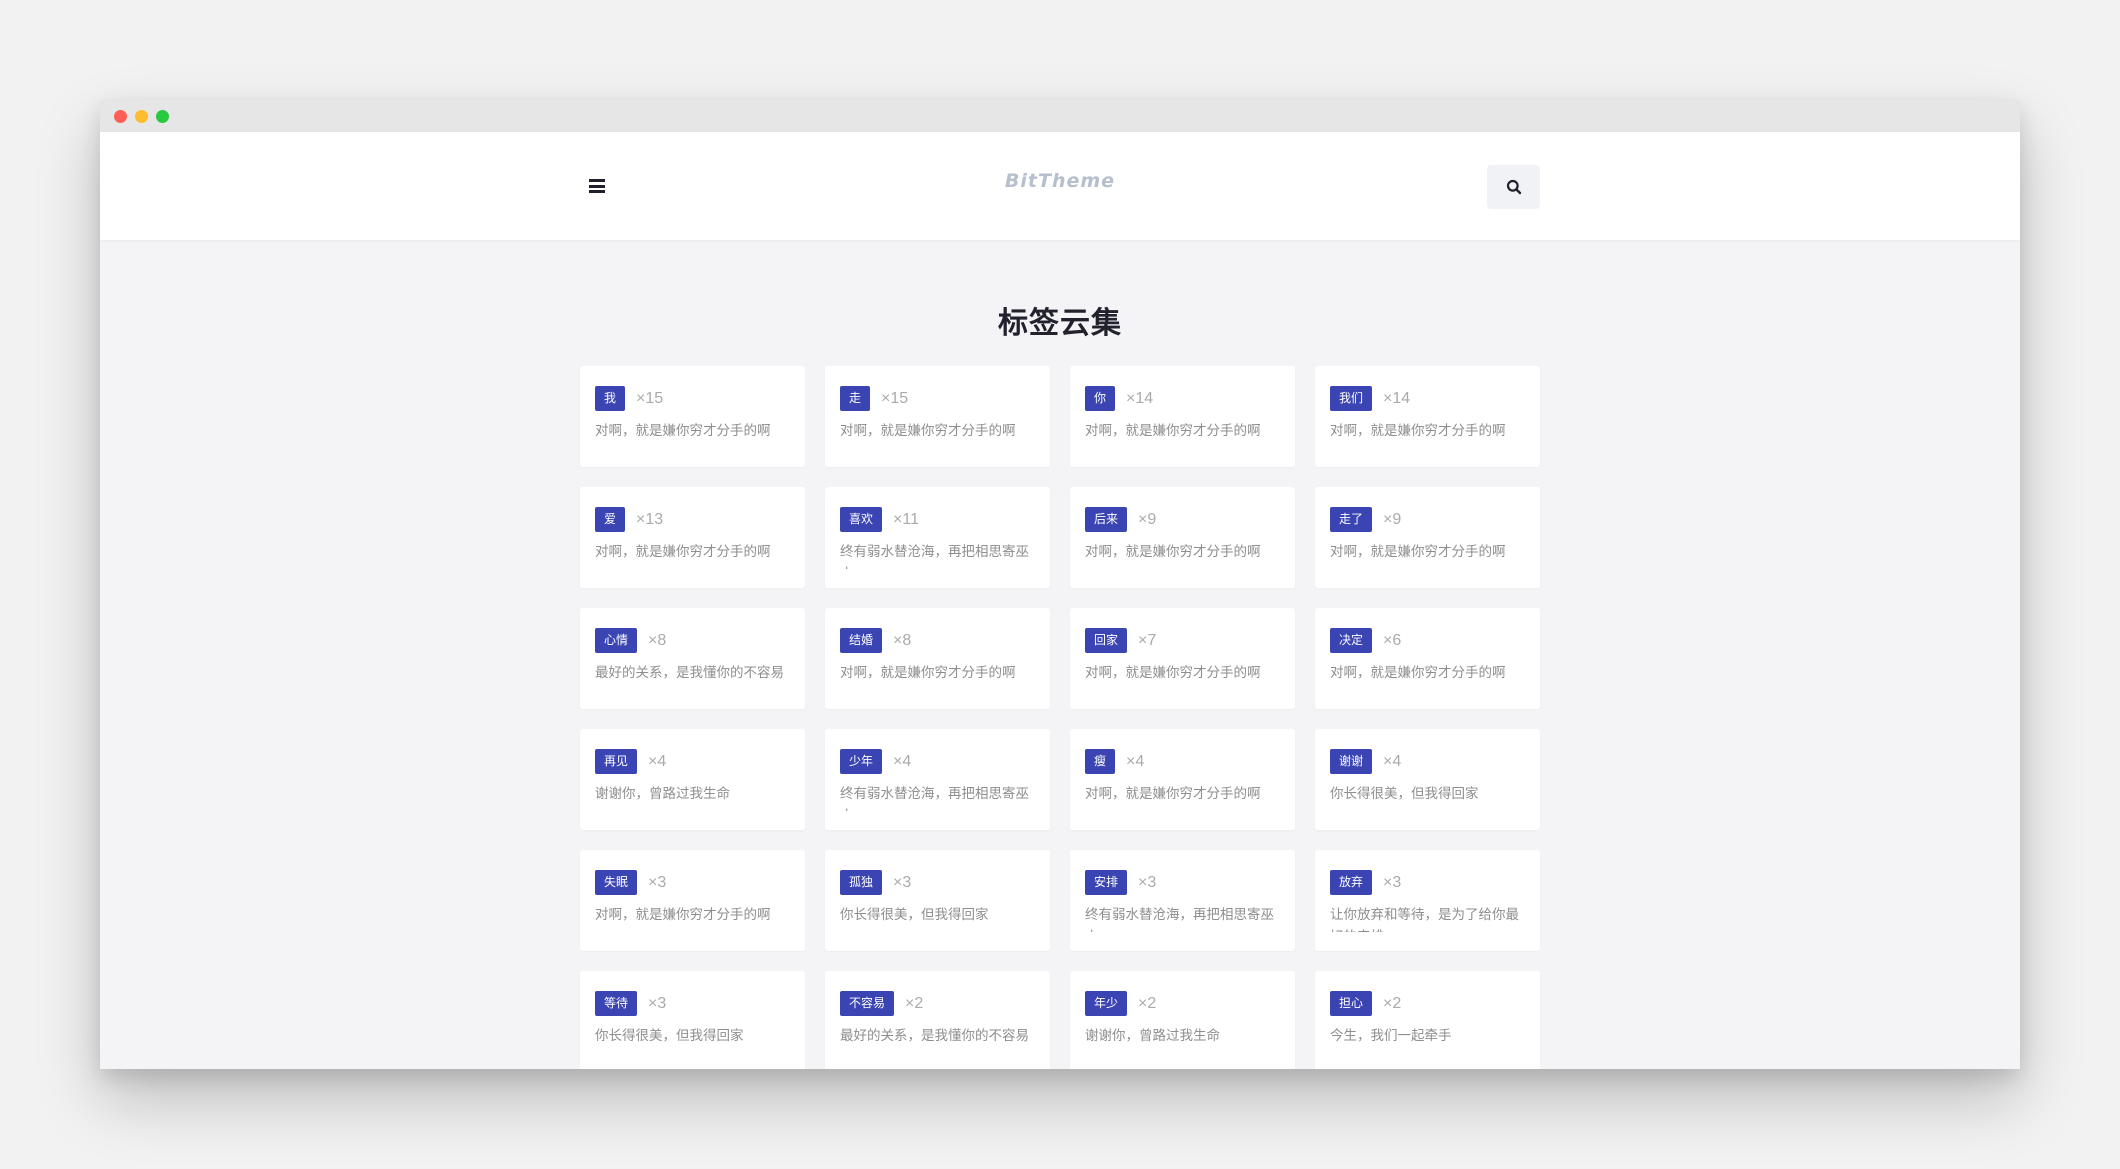 This screenshot has height=1169, width=2120. What do you see at coordinates (650, 519) in the screenshot?
I see `tag-count: ×13` at bounding box center [650, 519].